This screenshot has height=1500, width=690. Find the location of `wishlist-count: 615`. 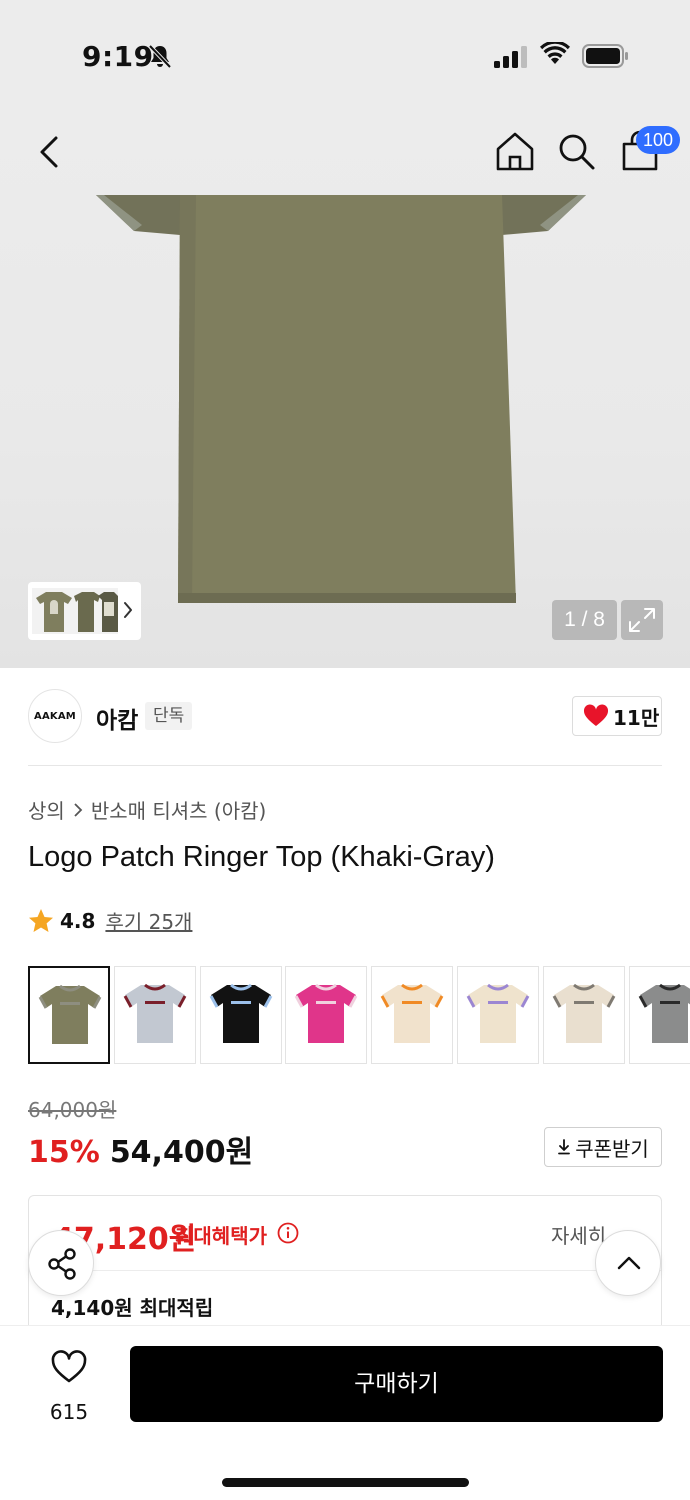

wishlist-count: 615 is located at coordinates (69, 1412).